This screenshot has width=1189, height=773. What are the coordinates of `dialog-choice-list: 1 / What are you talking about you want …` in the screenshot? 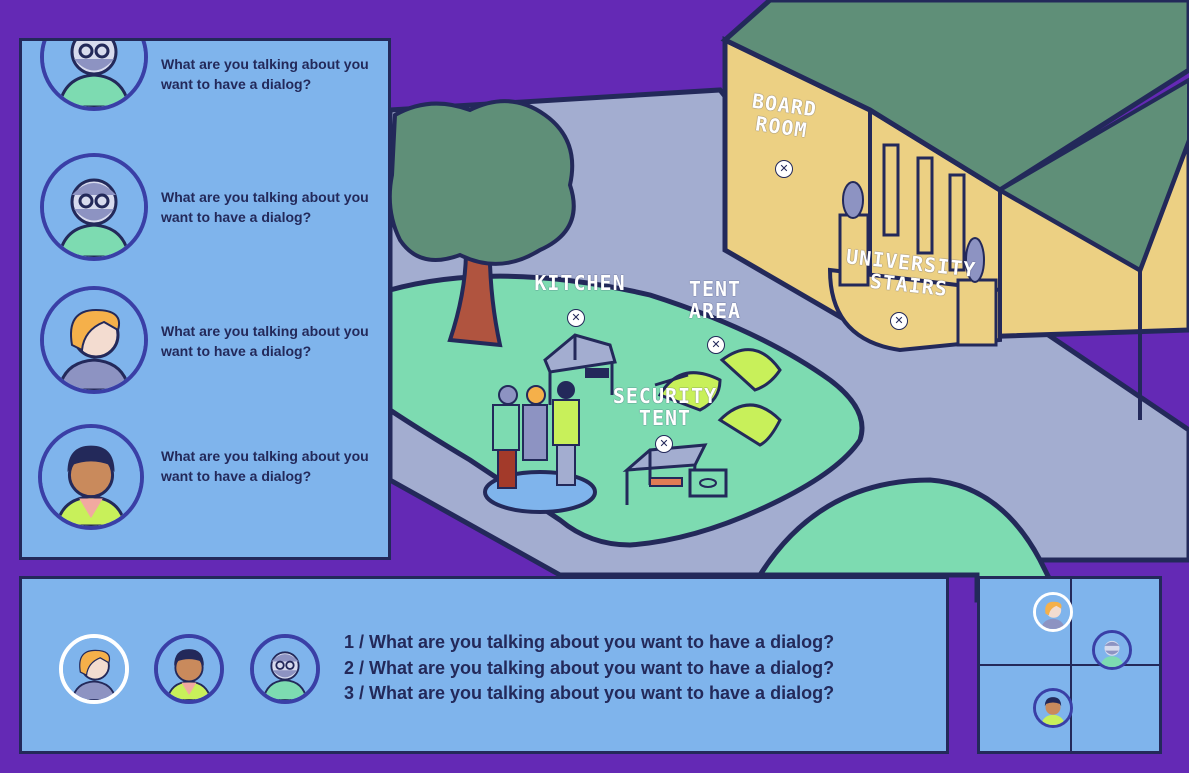 It's located at (589, 668).